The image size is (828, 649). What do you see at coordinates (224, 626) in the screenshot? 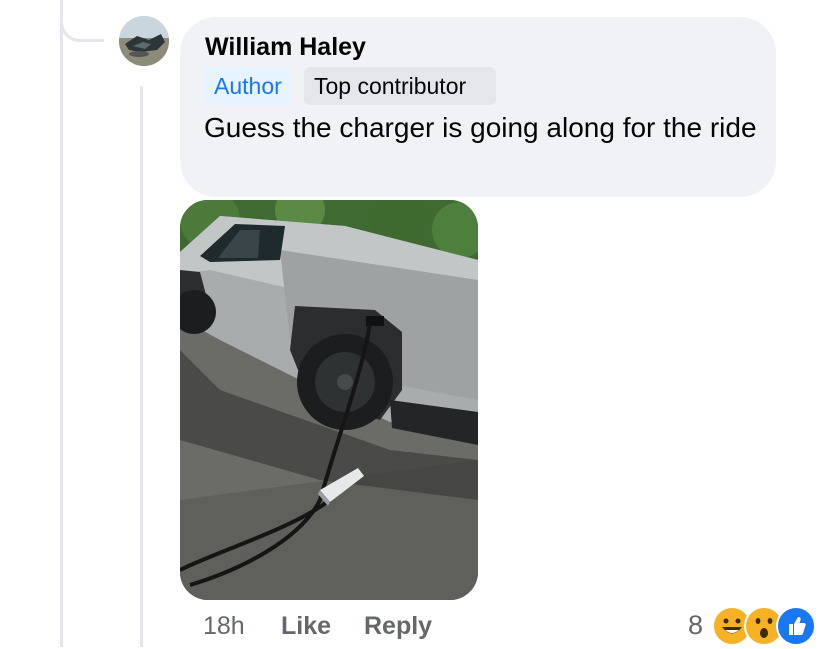
I see `comment-timestamp: 18h` at bounding box center [224, 626].